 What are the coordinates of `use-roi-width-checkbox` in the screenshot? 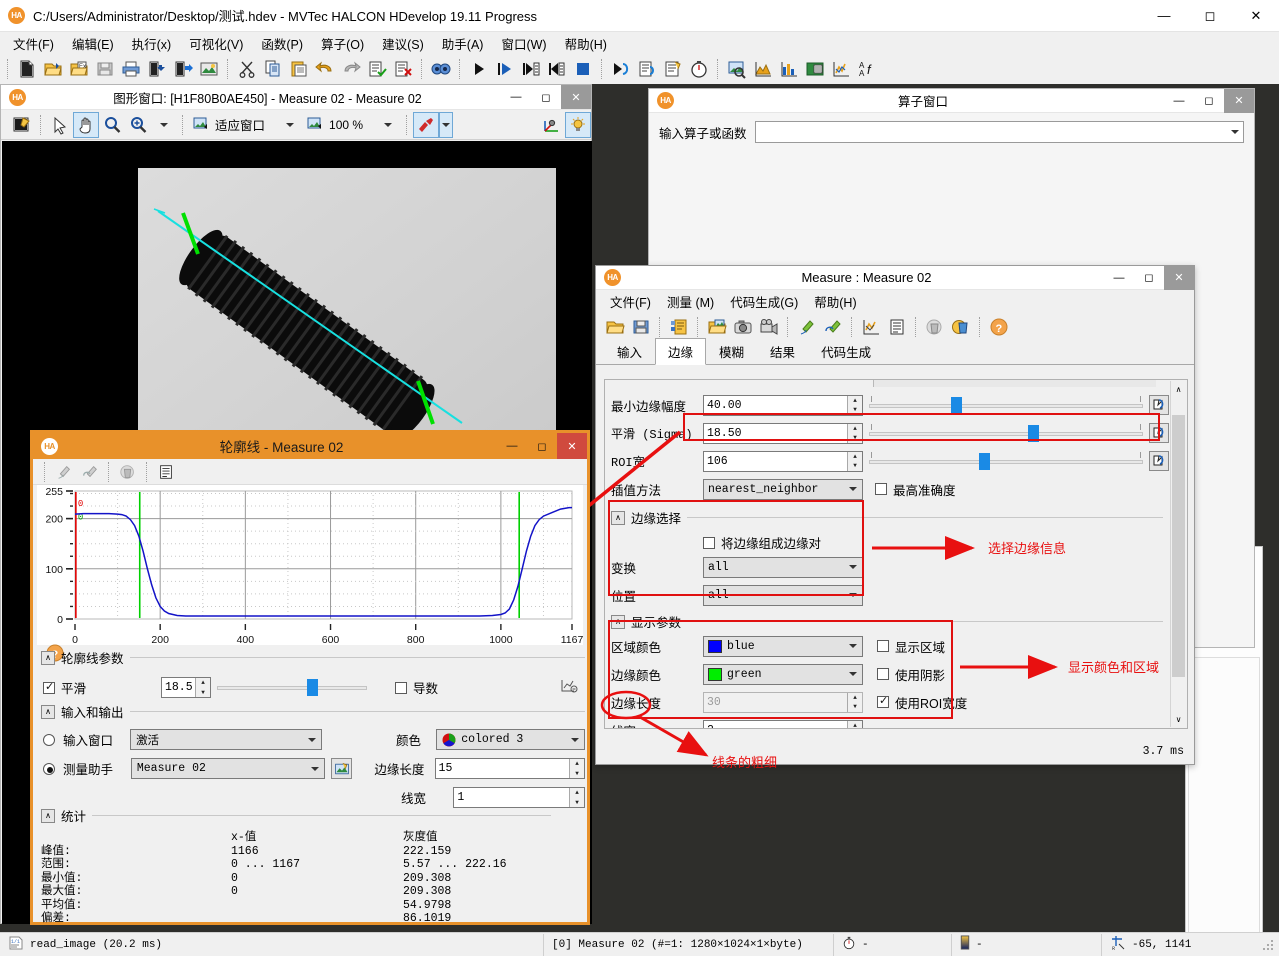 It's located at (883, 701).